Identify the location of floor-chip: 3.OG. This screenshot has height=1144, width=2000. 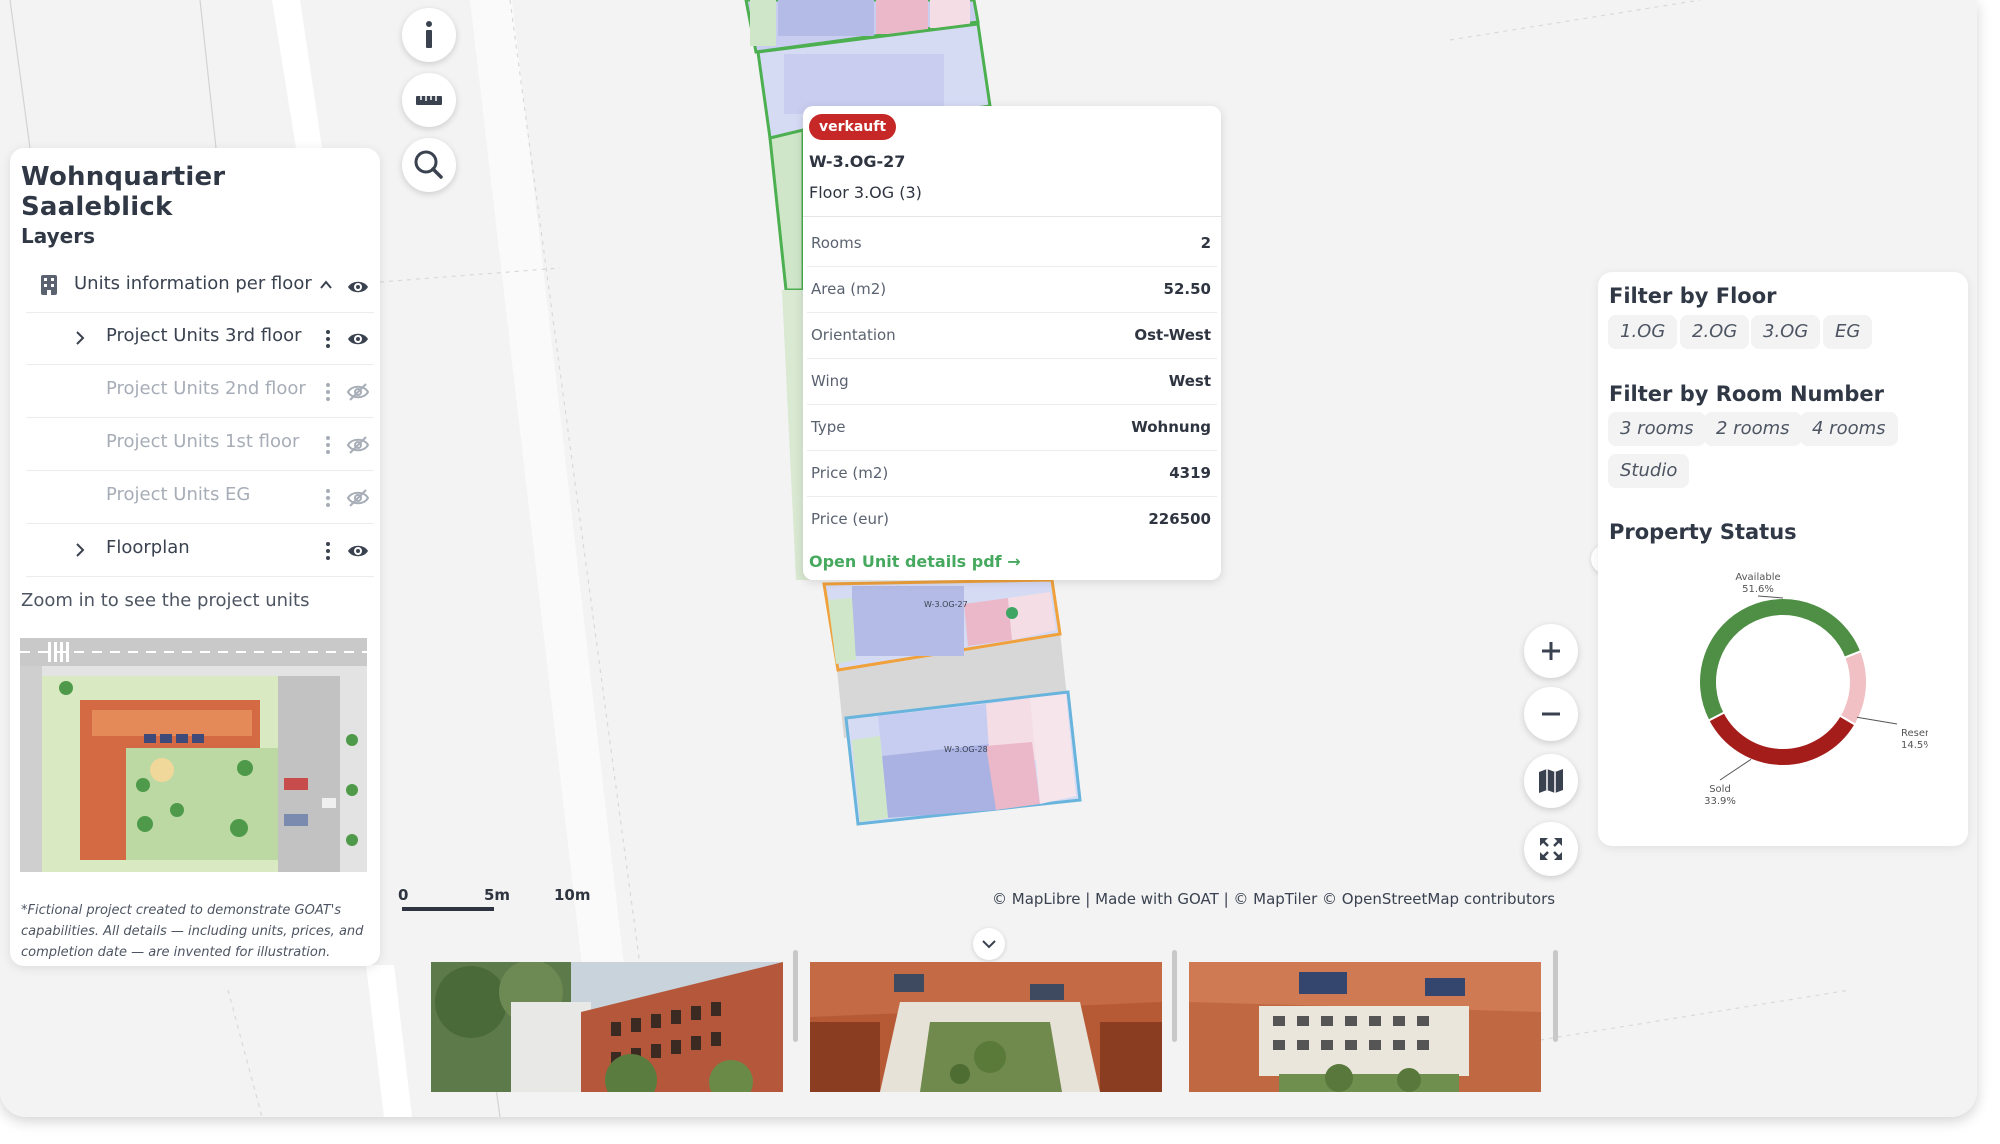
(1786, 332).